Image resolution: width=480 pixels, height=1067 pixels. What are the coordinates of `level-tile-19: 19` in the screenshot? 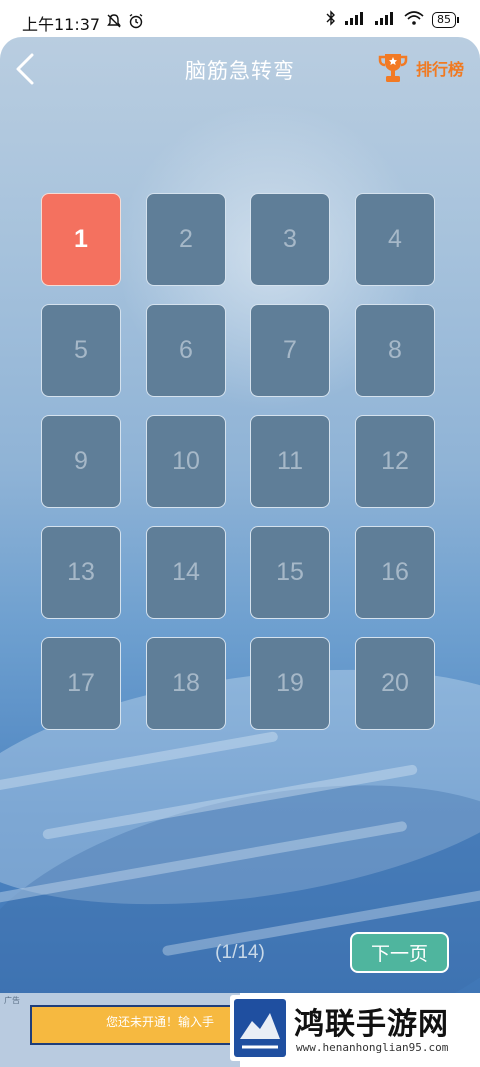 It's located at (290, 683).